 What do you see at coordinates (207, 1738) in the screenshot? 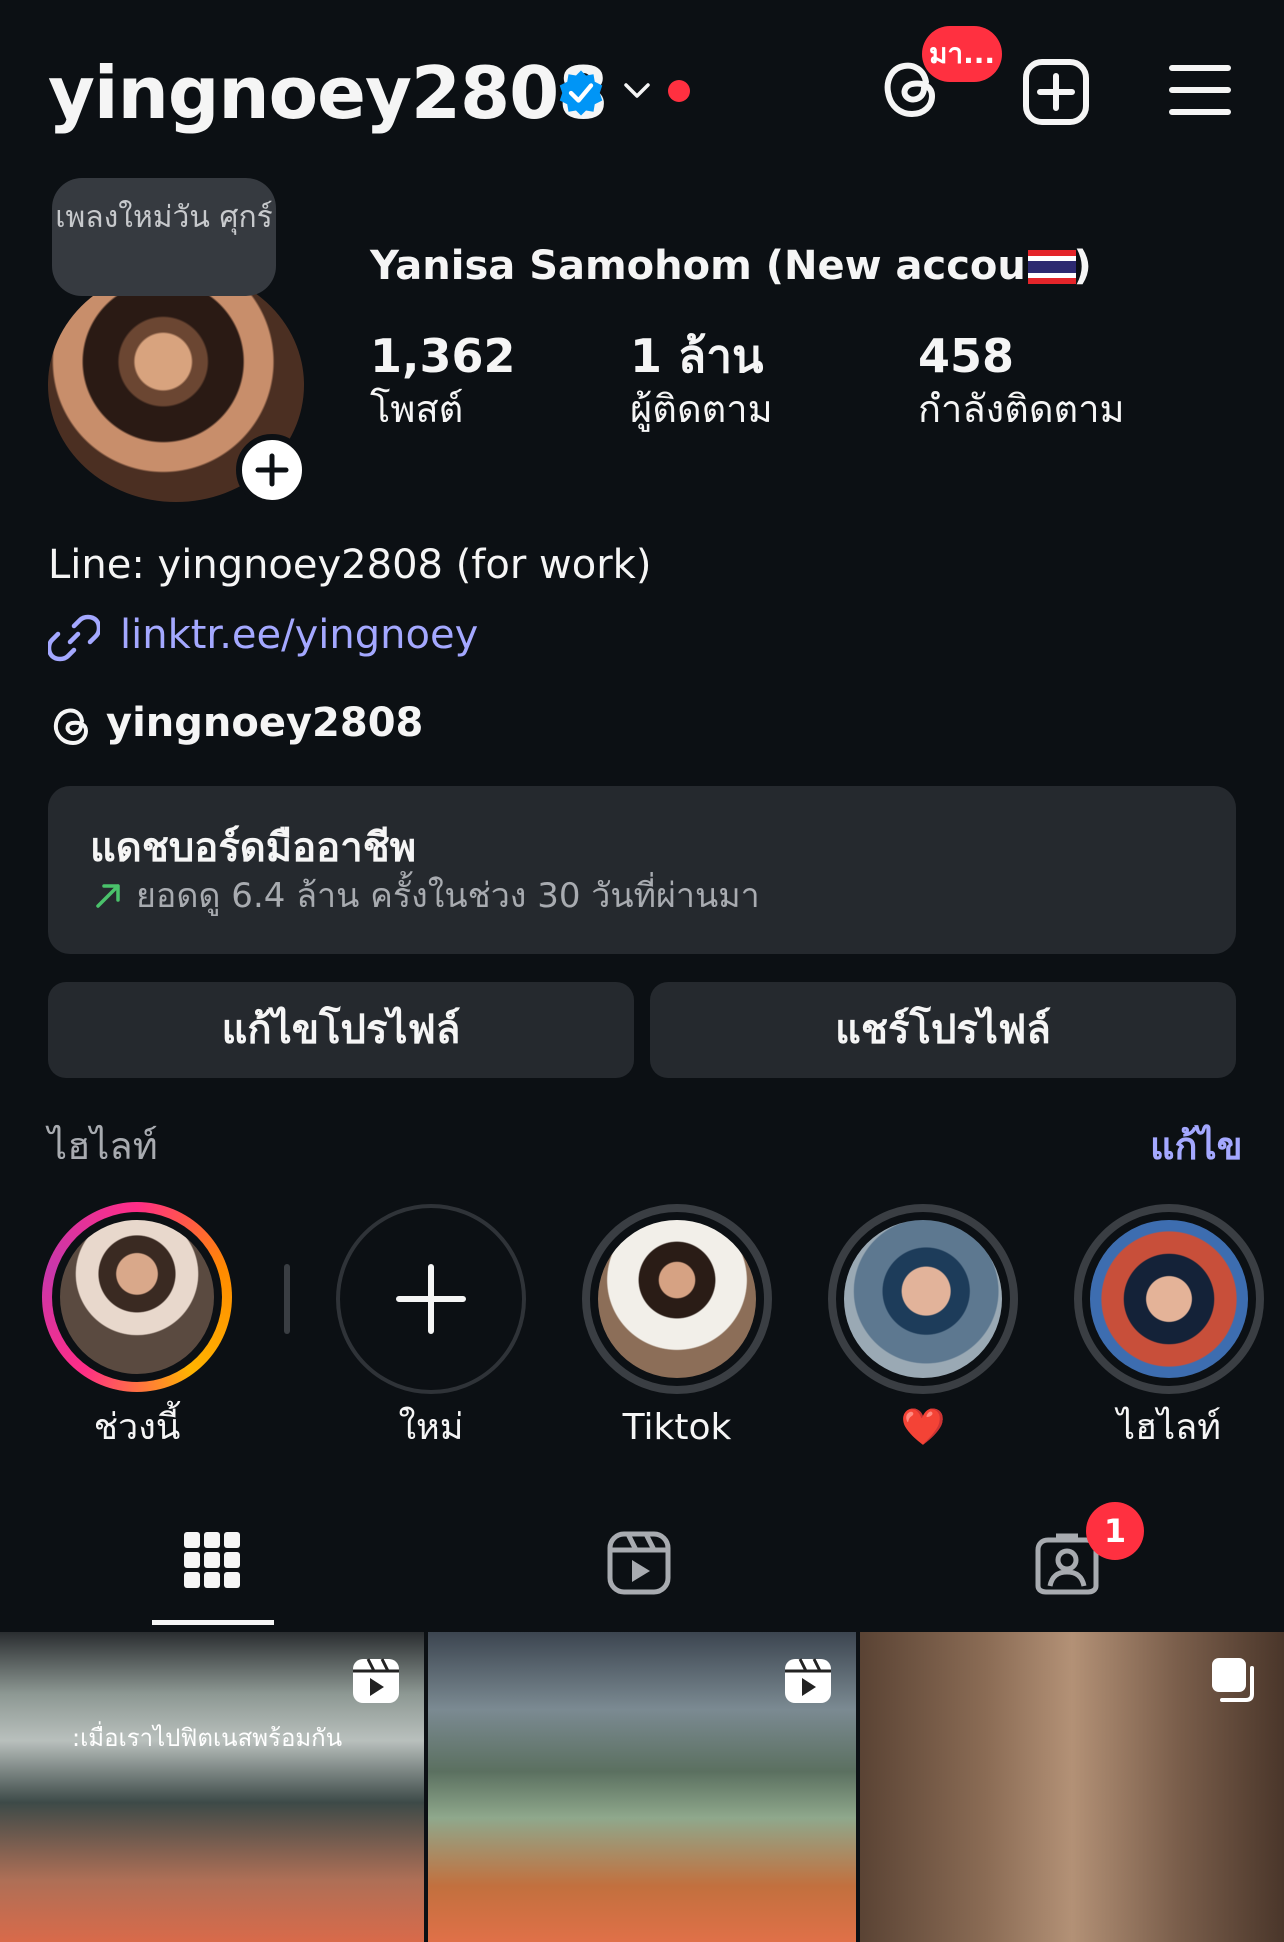
I see `post-caption-overlay: :เมื่อเราไปฟิตเนสพร้อมกัน` at bounding box center [207, 1738].